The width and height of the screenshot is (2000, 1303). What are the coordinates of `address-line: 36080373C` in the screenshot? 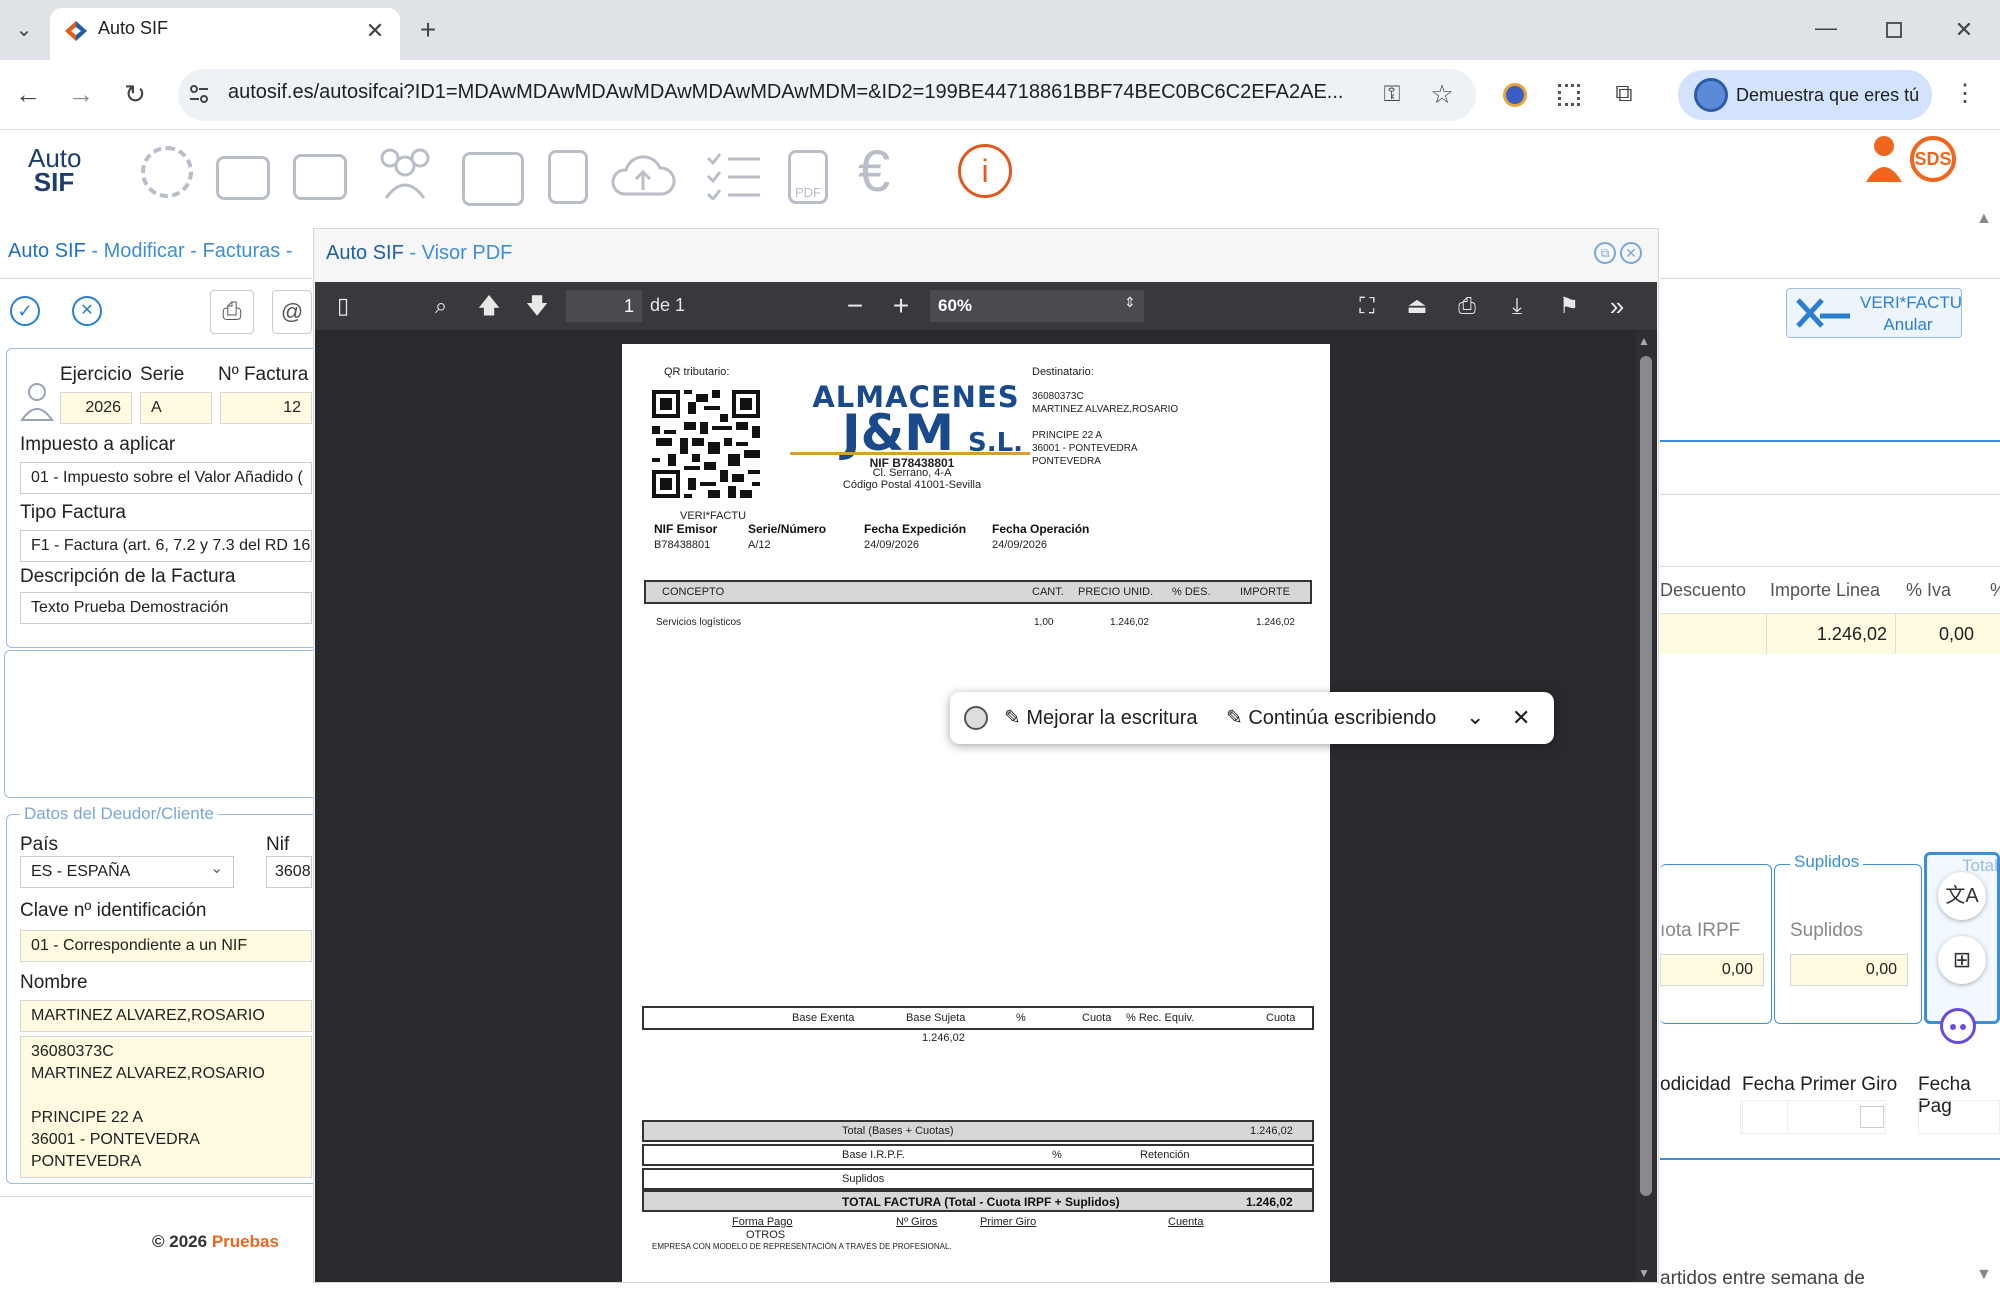 It's located at (72, 1051).